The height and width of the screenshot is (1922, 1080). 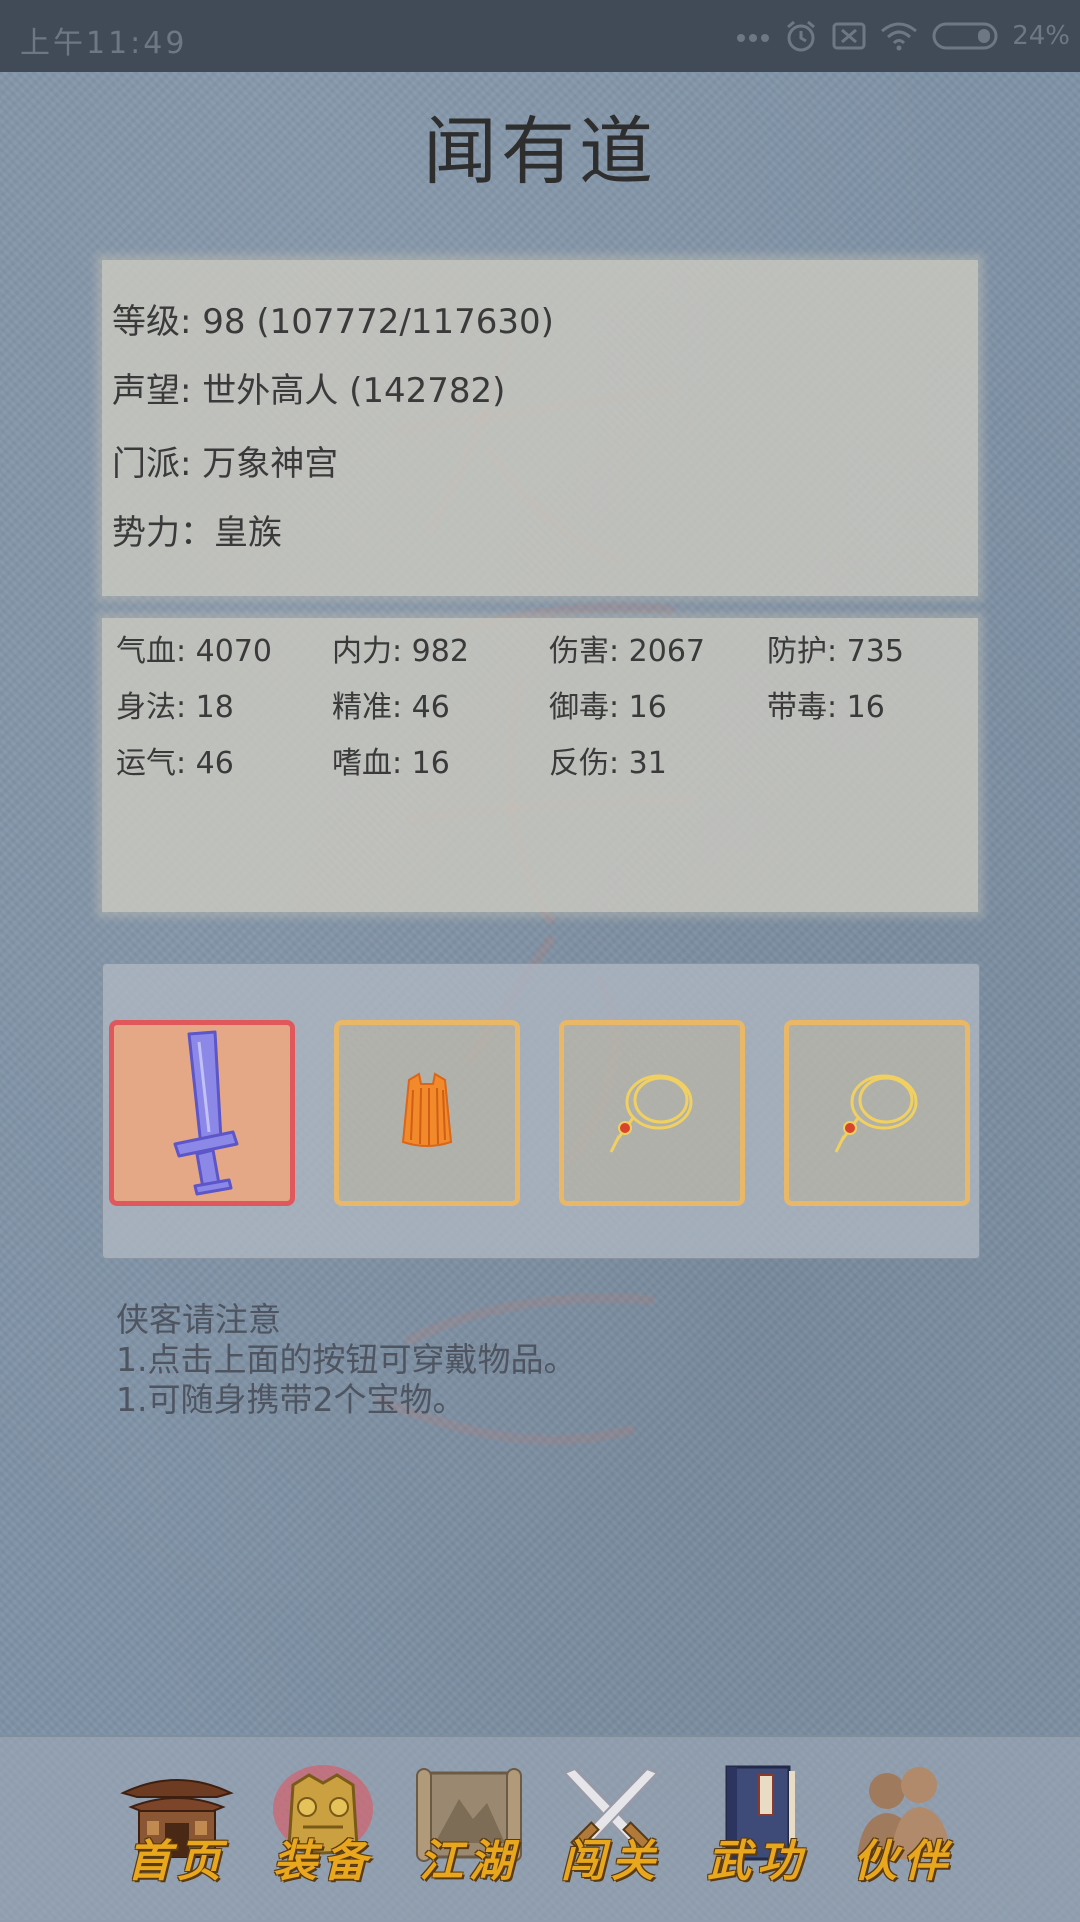 What do you see at coordinates (903, 1828) in the screenshot?
I see `nav-companions: 伙伴` at bounding box center [903, 1828].